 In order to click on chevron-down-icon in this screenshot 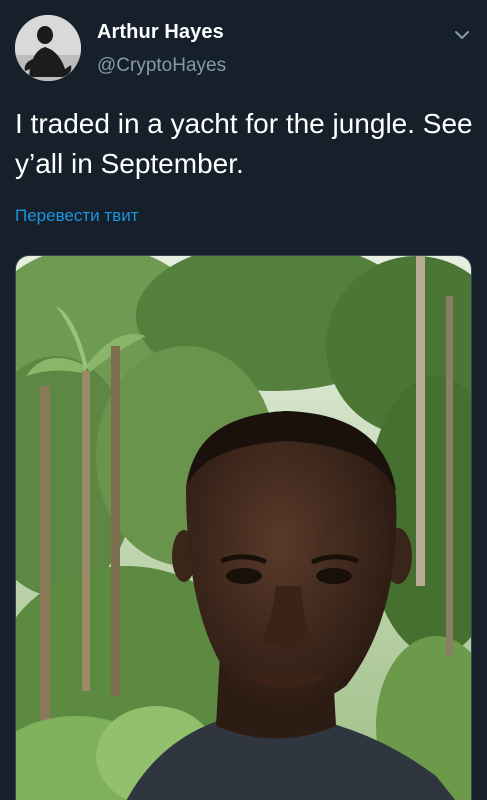, I will do `click(462, 35)`.